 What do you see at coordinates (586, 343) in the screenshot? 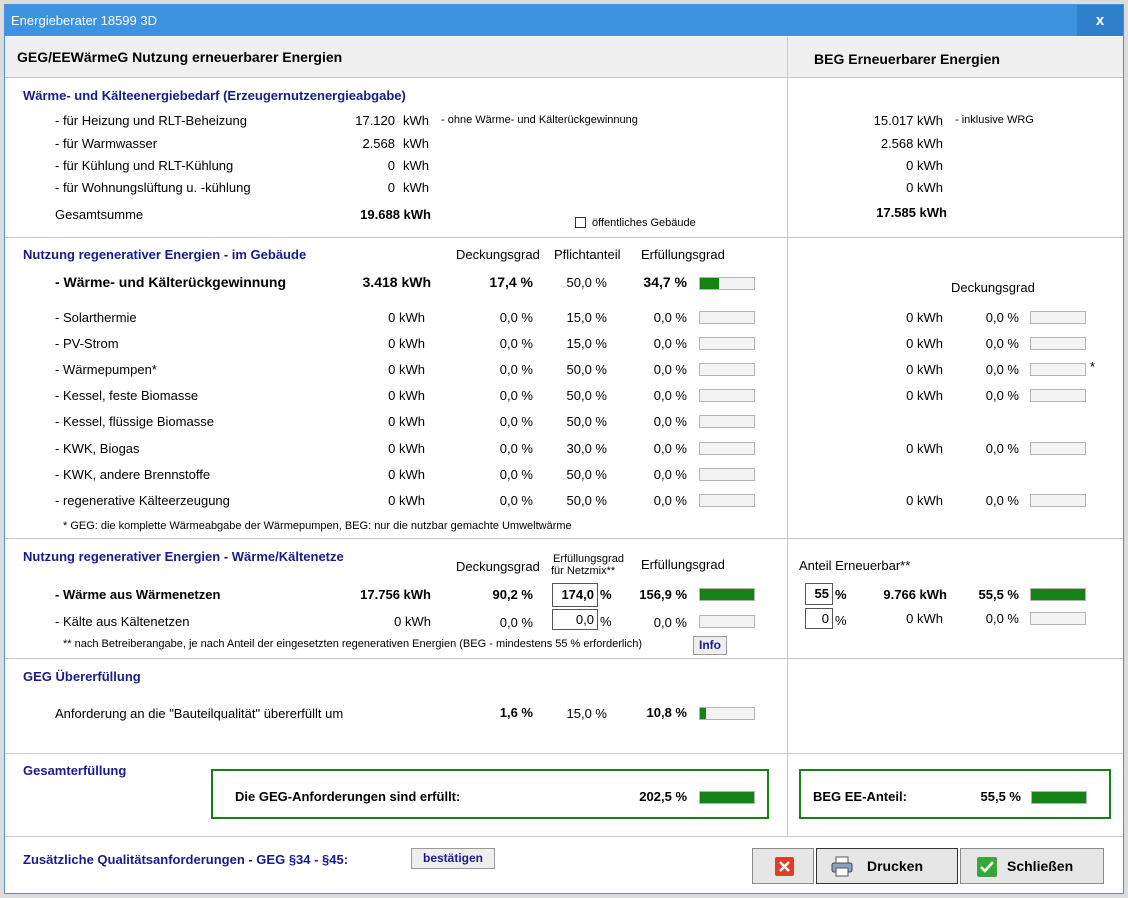
I see `gebaeude-row-pflicht: 15,0 %` at bounding box center [586, 343].